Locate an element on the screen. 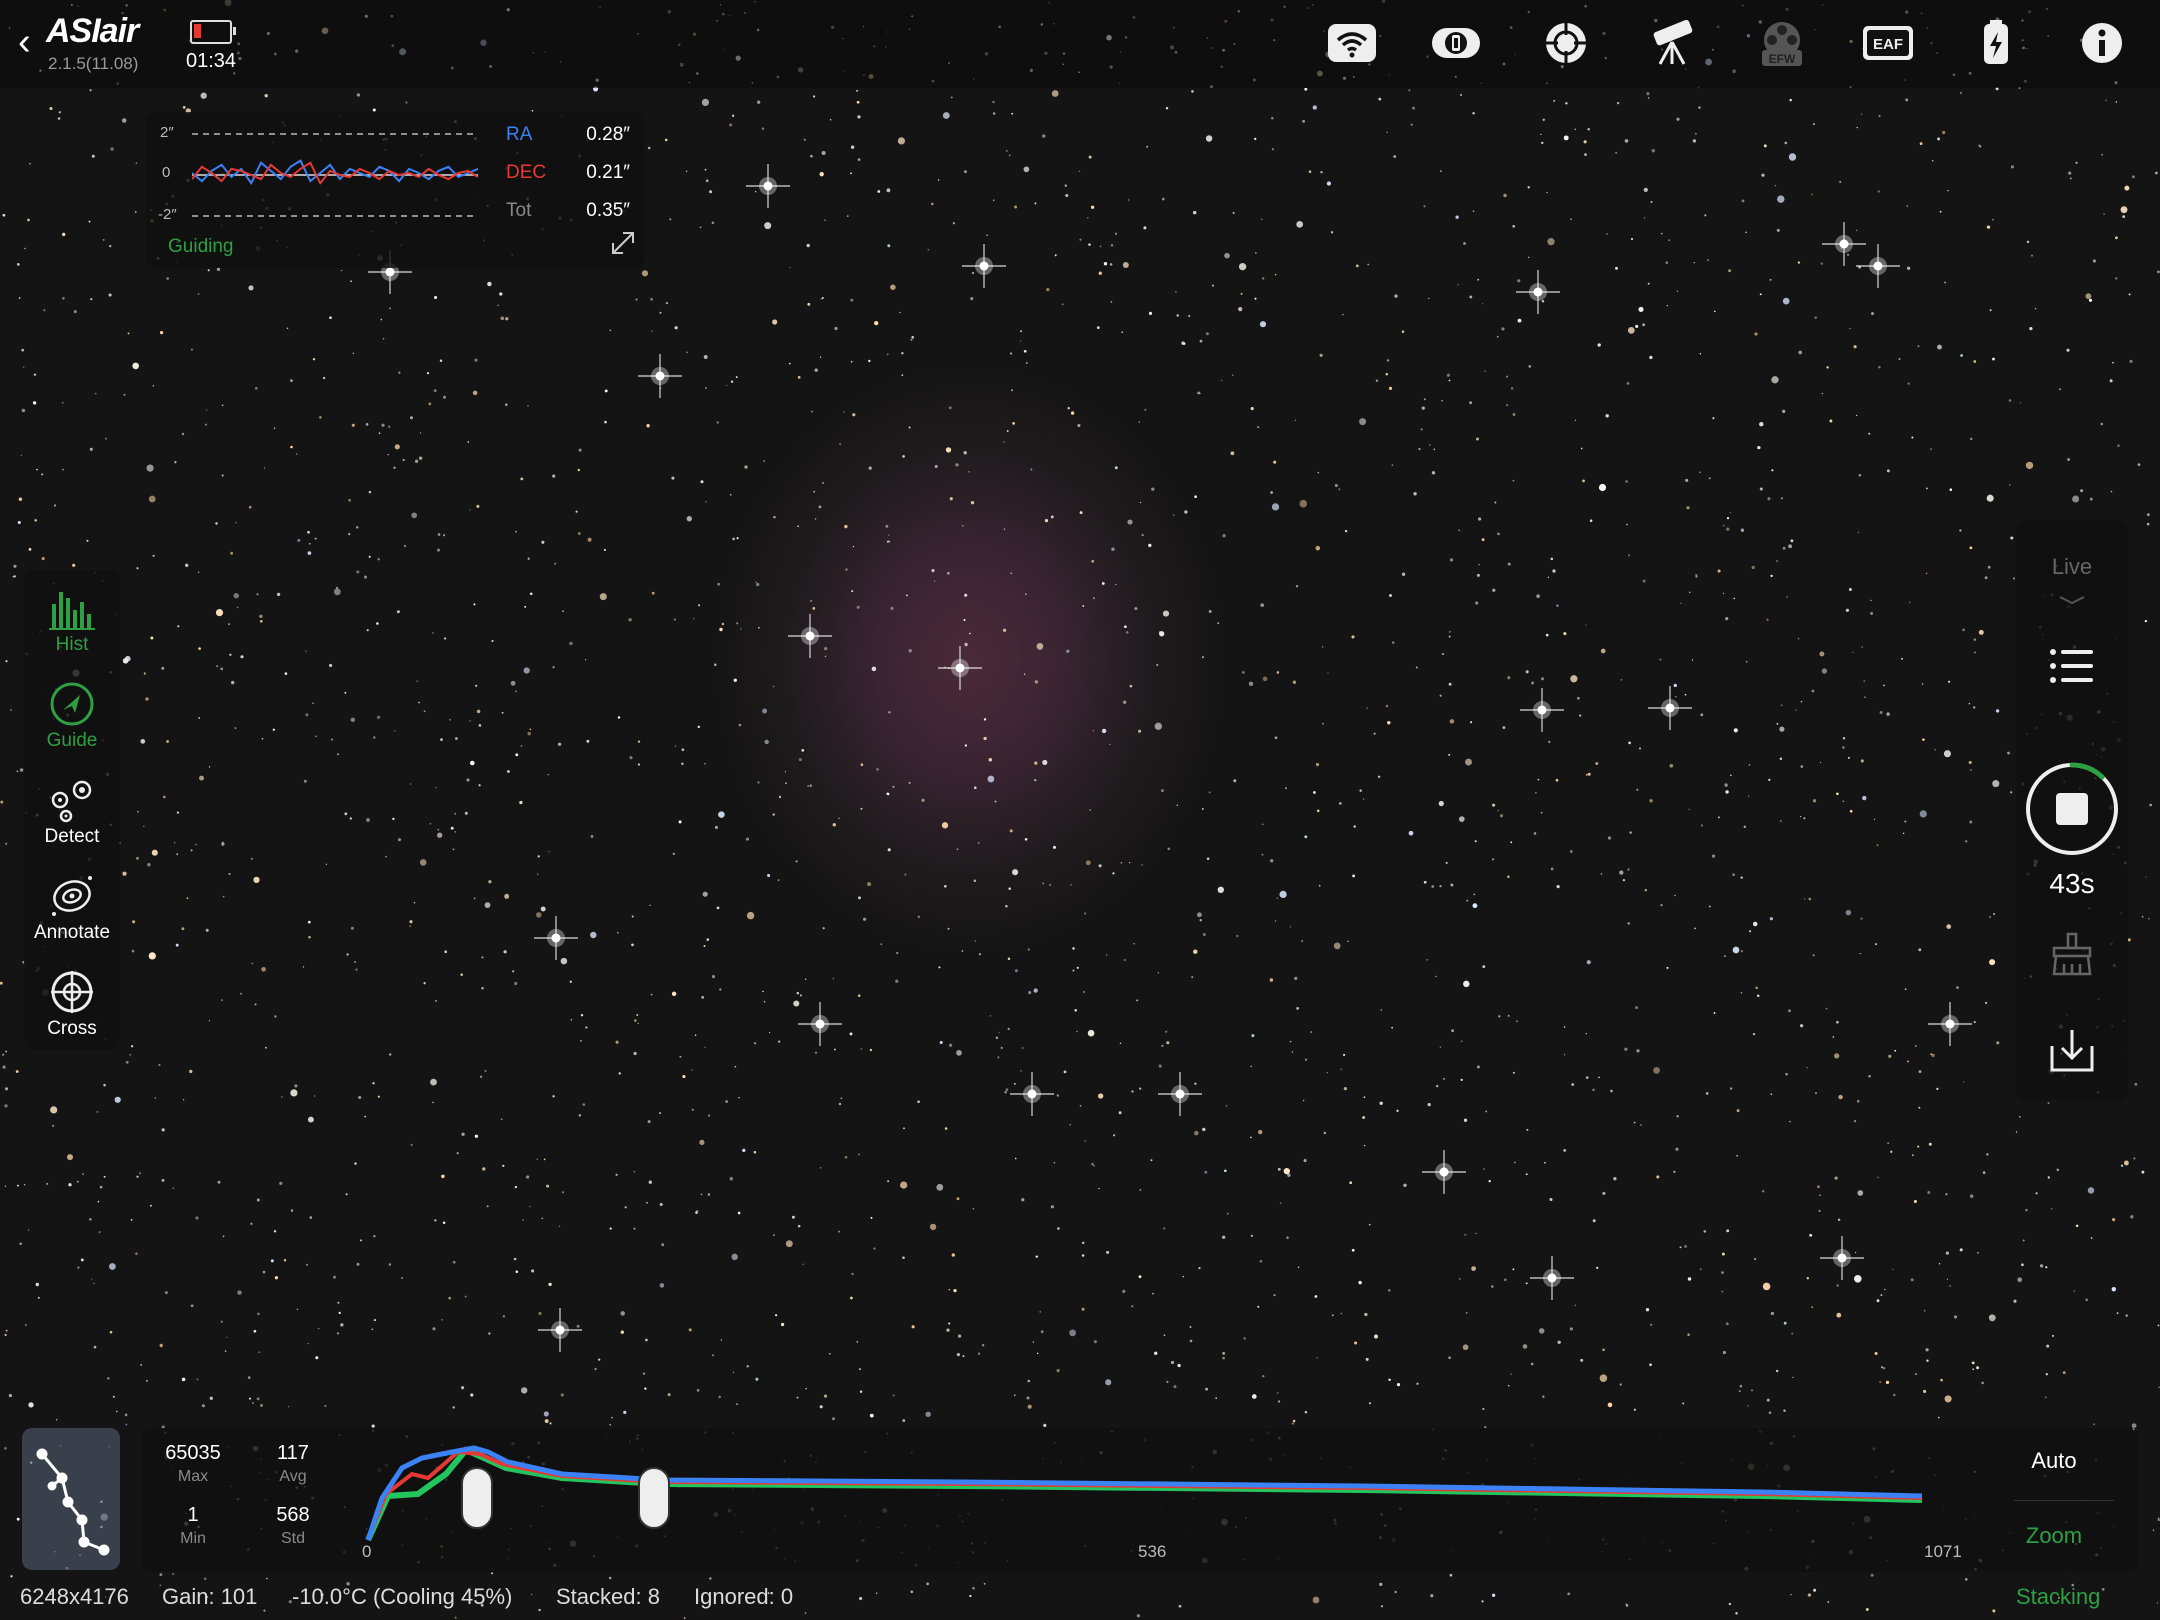  auto-stretch-button: Auto is located at coordinates (2054, 1461).